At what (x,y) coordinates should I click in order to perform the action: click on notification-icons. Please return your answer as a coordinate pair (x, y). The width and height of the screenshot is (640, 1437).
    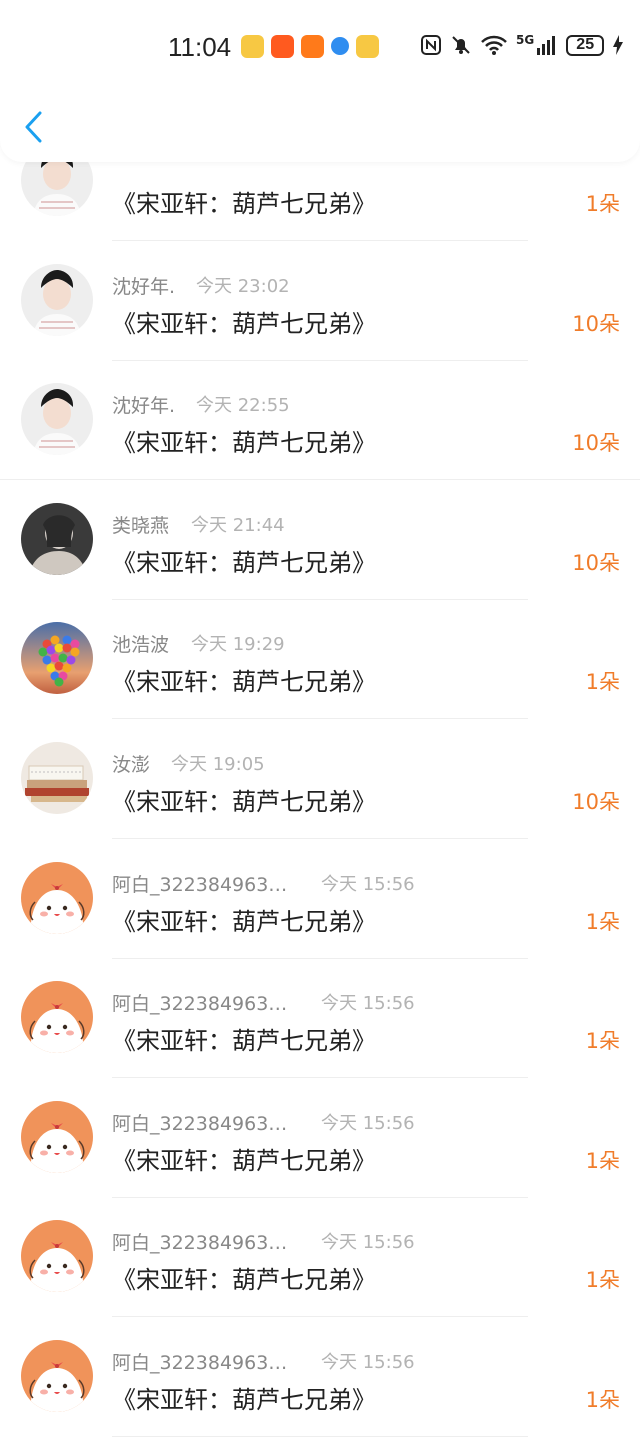
    Looking at the image, I should click on (310, 47).